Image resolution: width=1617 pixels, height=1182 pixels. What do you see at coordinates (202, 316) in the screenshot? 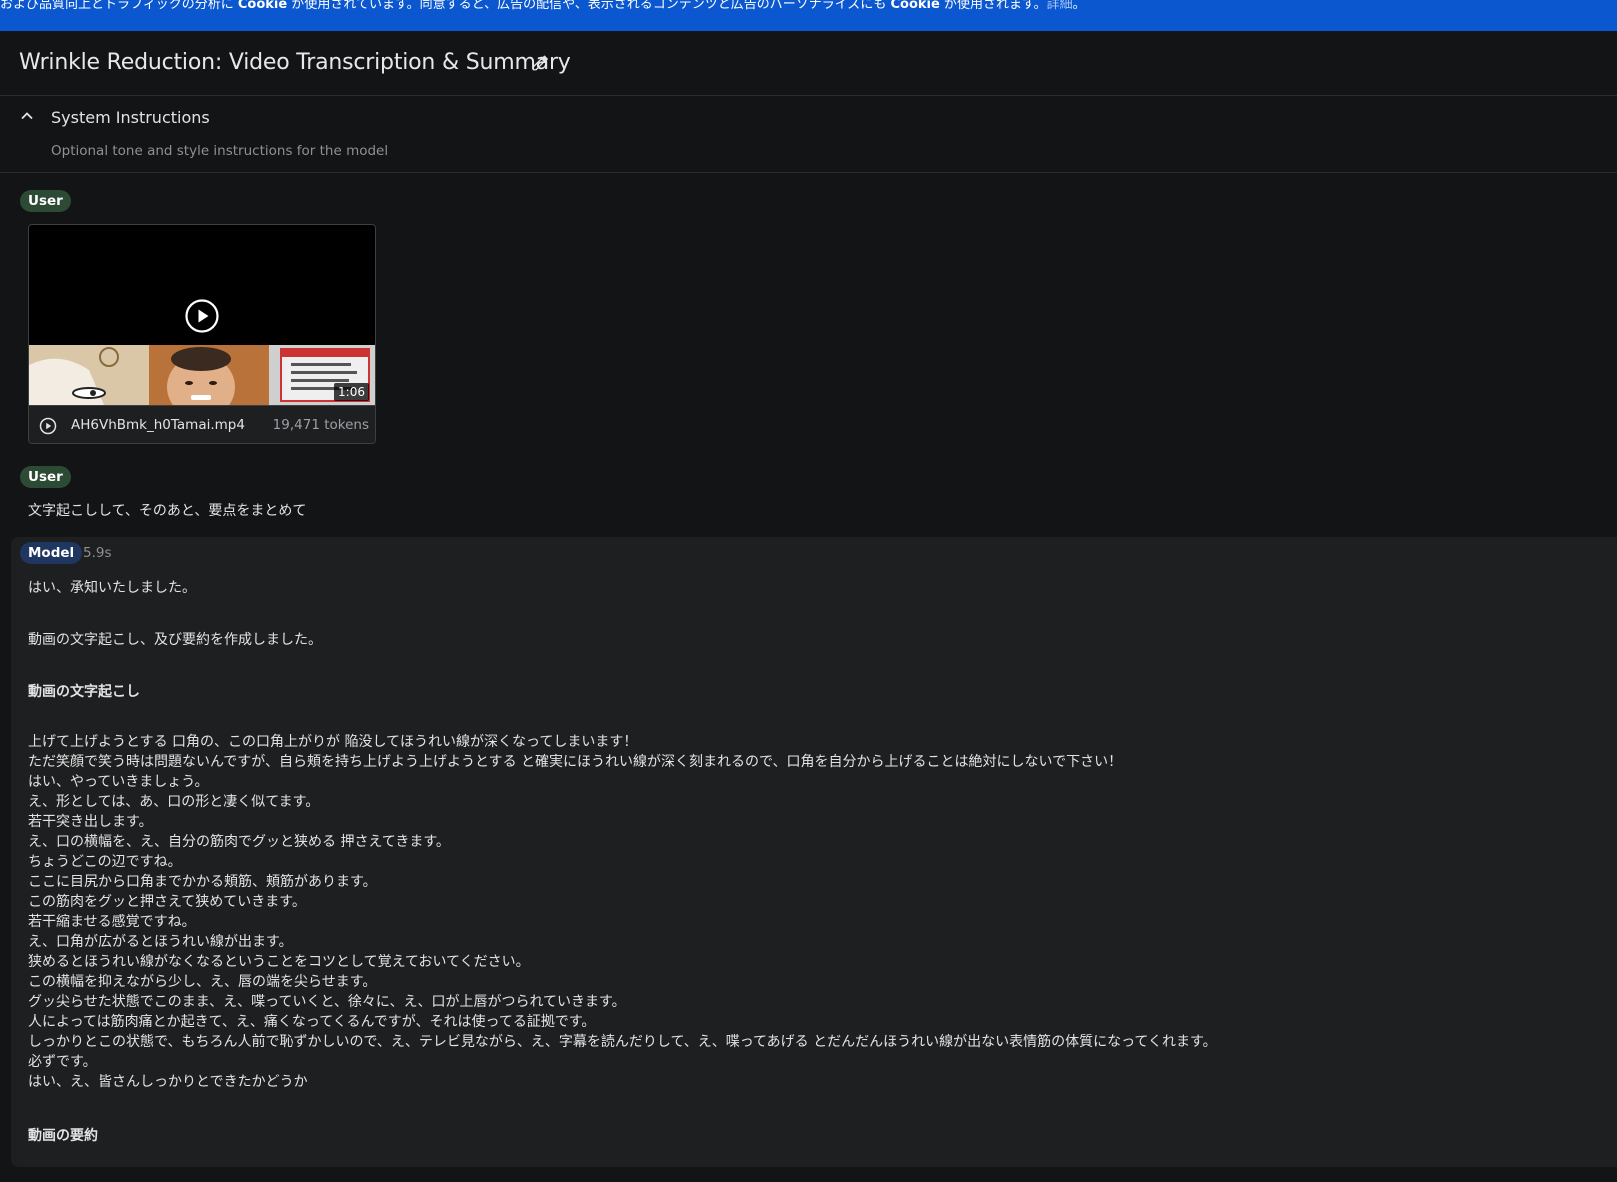
I see `play-icon` at bounding box center [202, 316].